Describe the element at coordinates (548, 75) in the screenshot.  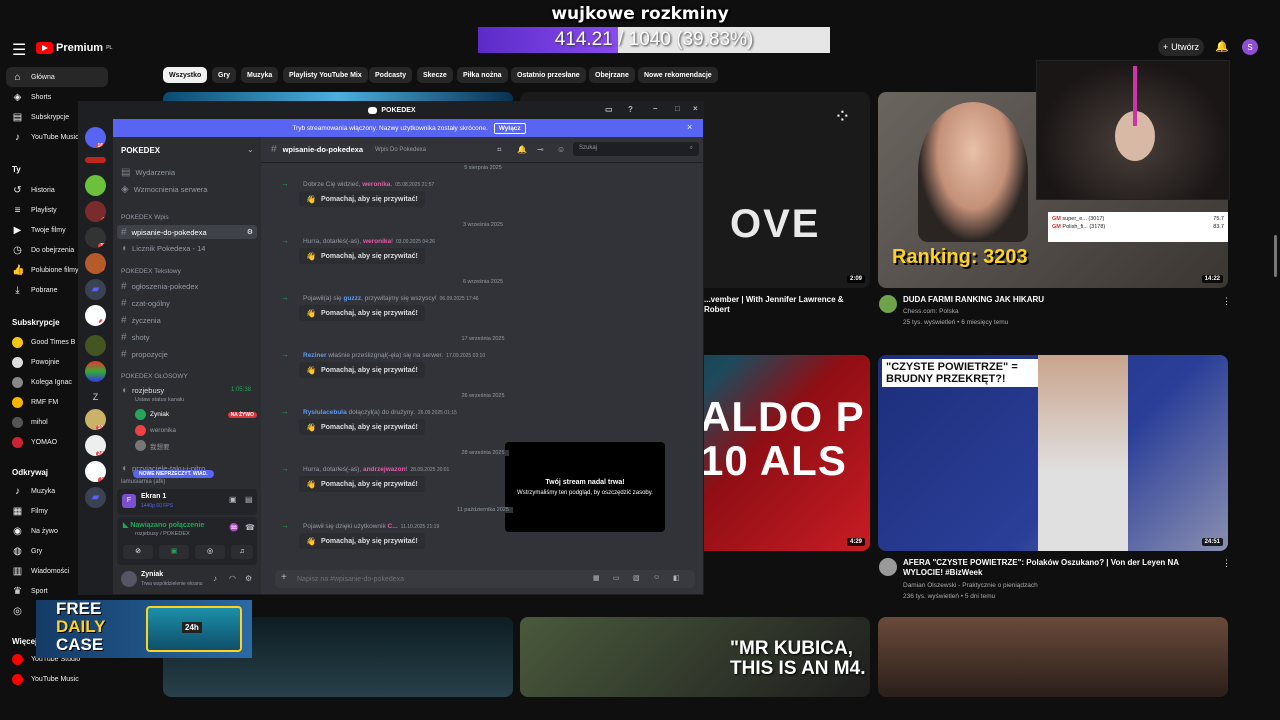
I see `filter-chip: Ostatnio przesłane` at that location.